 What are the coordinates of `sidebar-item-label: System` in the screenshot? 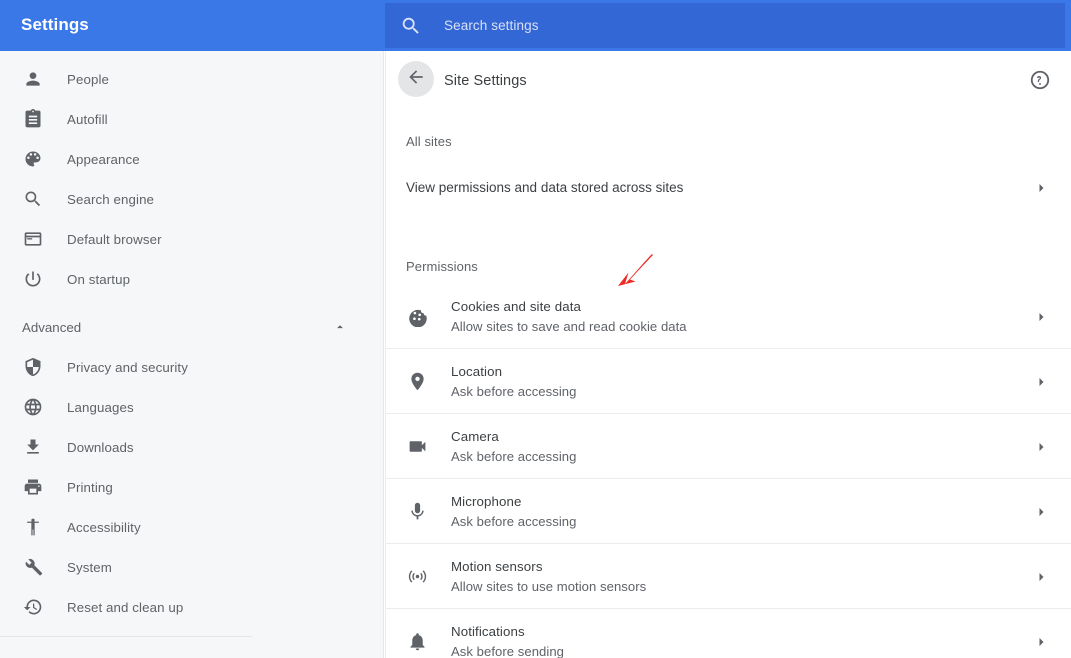 It's located at (89, 567).